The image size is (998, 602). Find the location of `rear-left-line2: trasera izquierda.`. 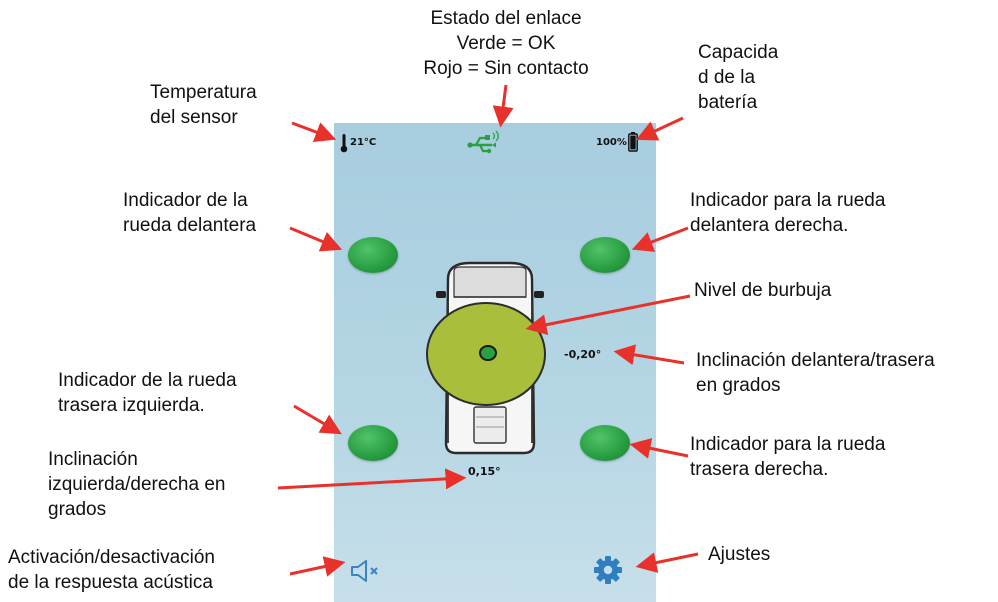

rear-left-line2: trasera izquierda. is located at coordinates (131, 405).